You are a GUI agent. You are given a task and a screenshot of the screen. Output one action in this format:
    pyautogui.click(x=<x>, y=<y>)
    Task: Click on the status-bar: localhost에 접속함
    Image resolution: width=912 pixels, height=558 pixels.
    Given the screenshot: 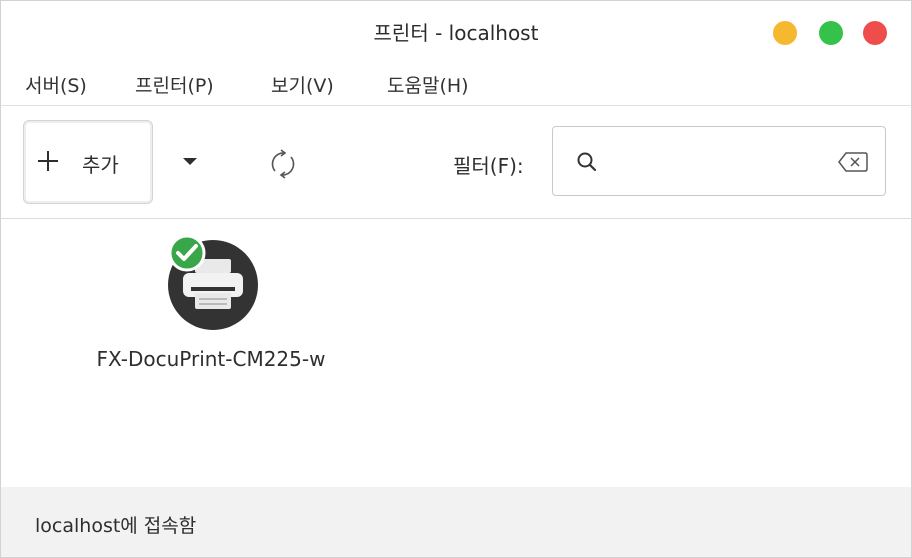 What is the action you would take?
    pyautogui.click(x=456, y=522)
    